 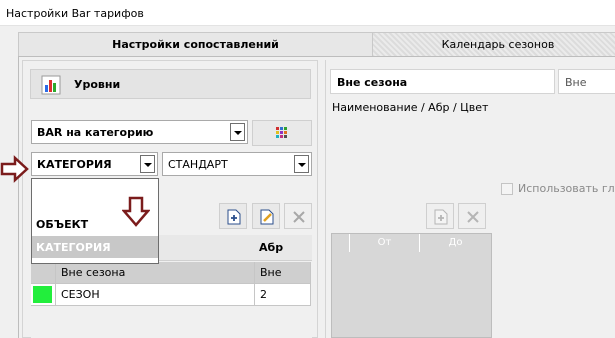 I want to click on add-button, so click(x=233, y=216).